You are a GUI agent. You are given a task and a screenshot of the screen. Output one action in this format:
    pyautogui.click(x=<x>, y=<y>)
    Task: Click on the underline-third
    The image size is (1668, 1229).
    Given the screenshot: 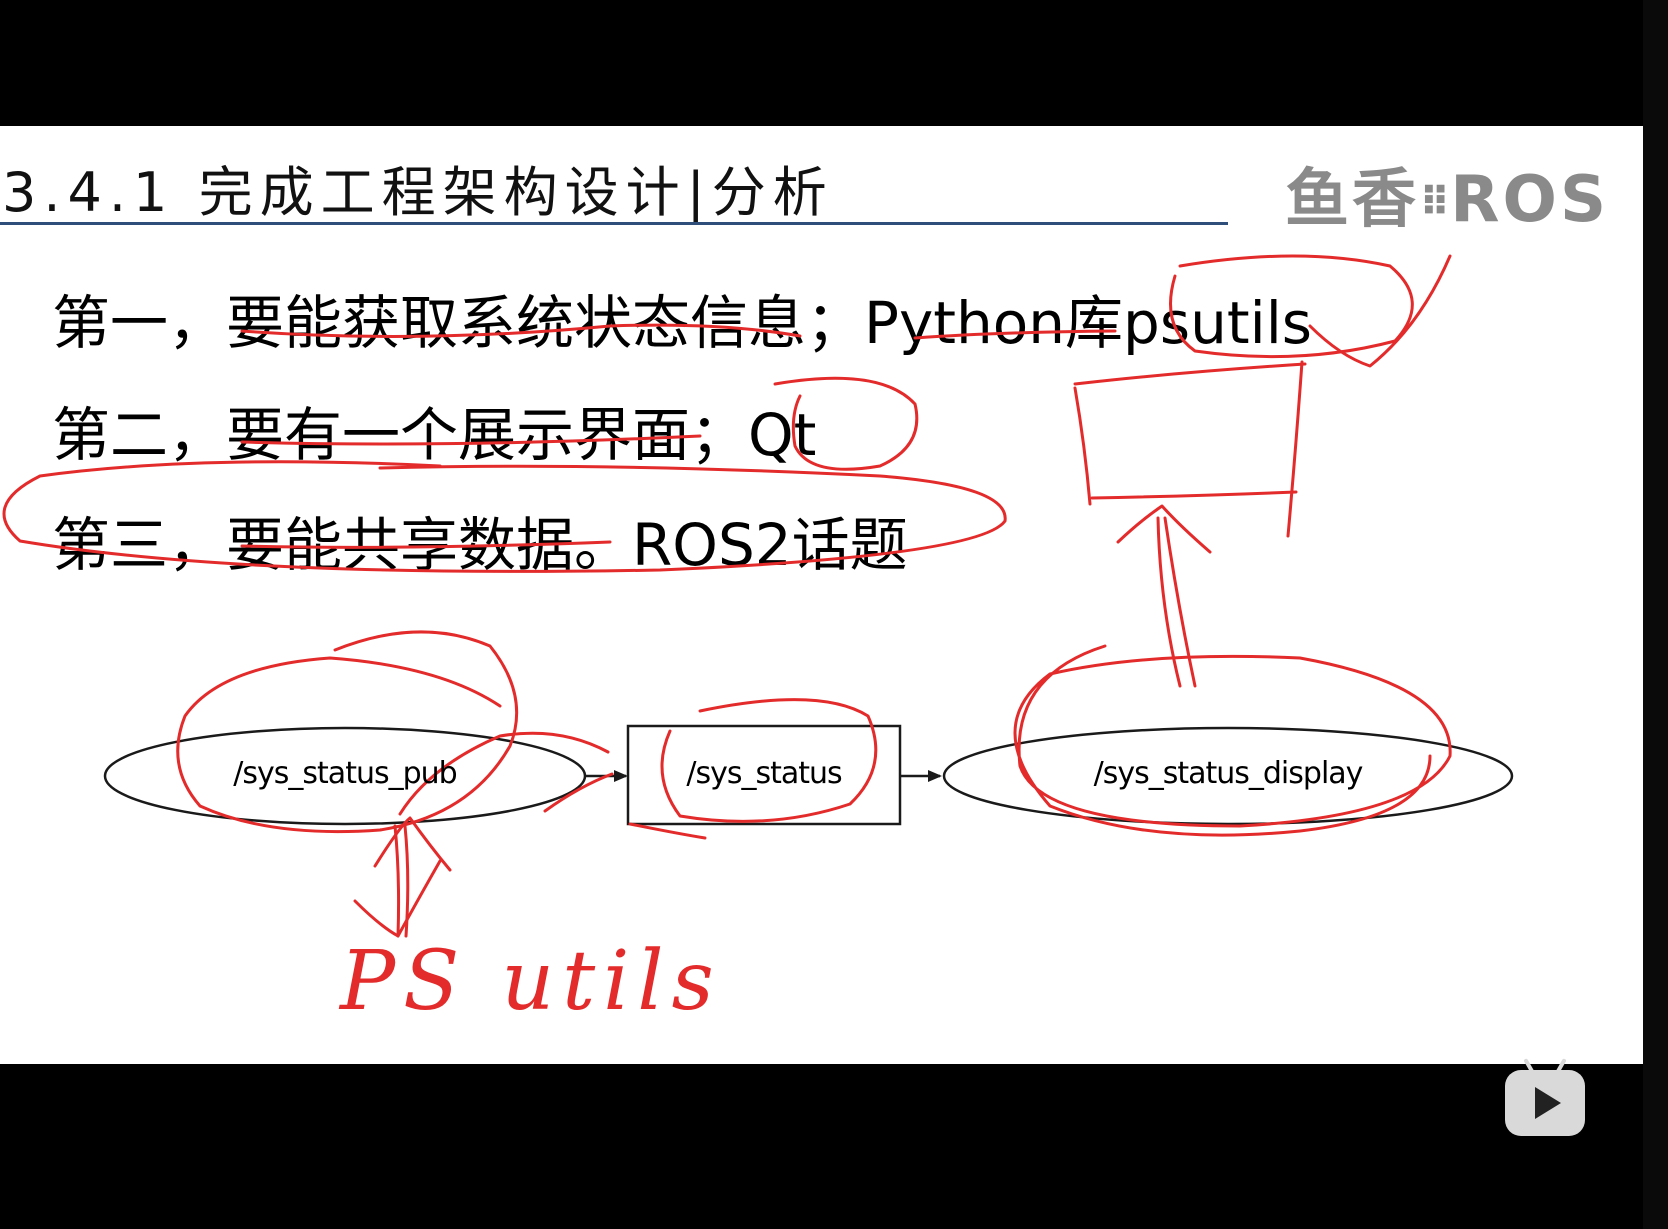 What is the action you would take?
    pyautogui.click(x=426, y=544)
    